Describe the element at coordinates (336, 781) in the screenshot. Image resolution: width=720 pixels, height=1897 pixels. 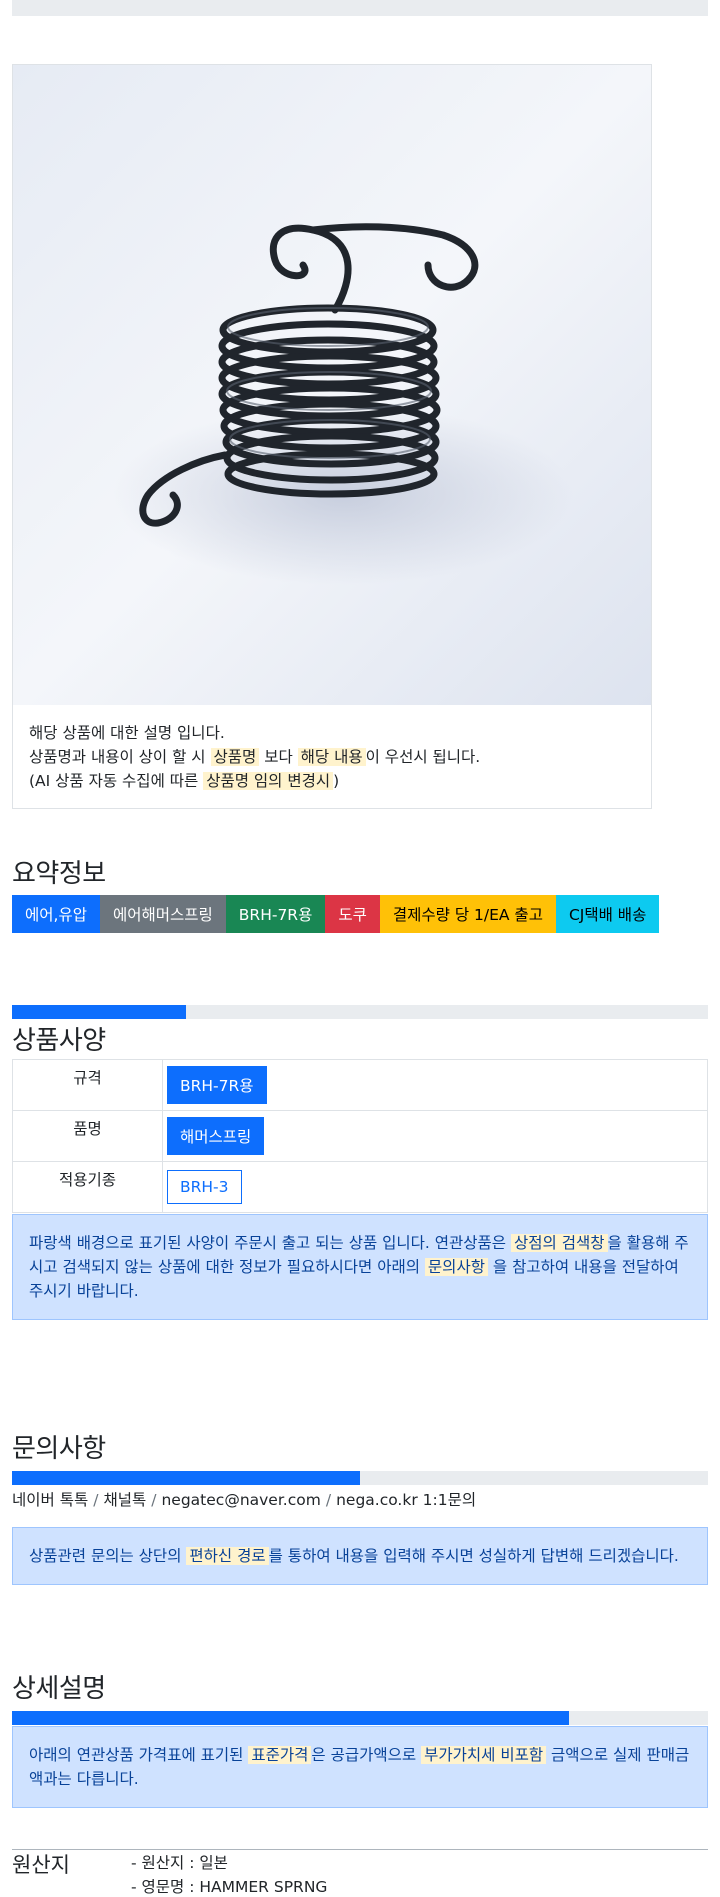
I see `caption-text: )` at that location.